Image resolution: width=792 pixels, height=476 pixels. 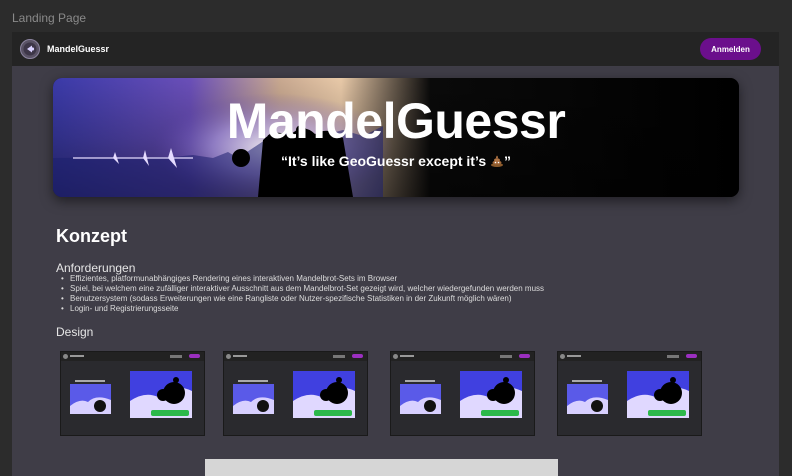 I want to click on hero-subtitle: “It’s like GeoGuessr except it’s ”, so click(x=396, y=161).